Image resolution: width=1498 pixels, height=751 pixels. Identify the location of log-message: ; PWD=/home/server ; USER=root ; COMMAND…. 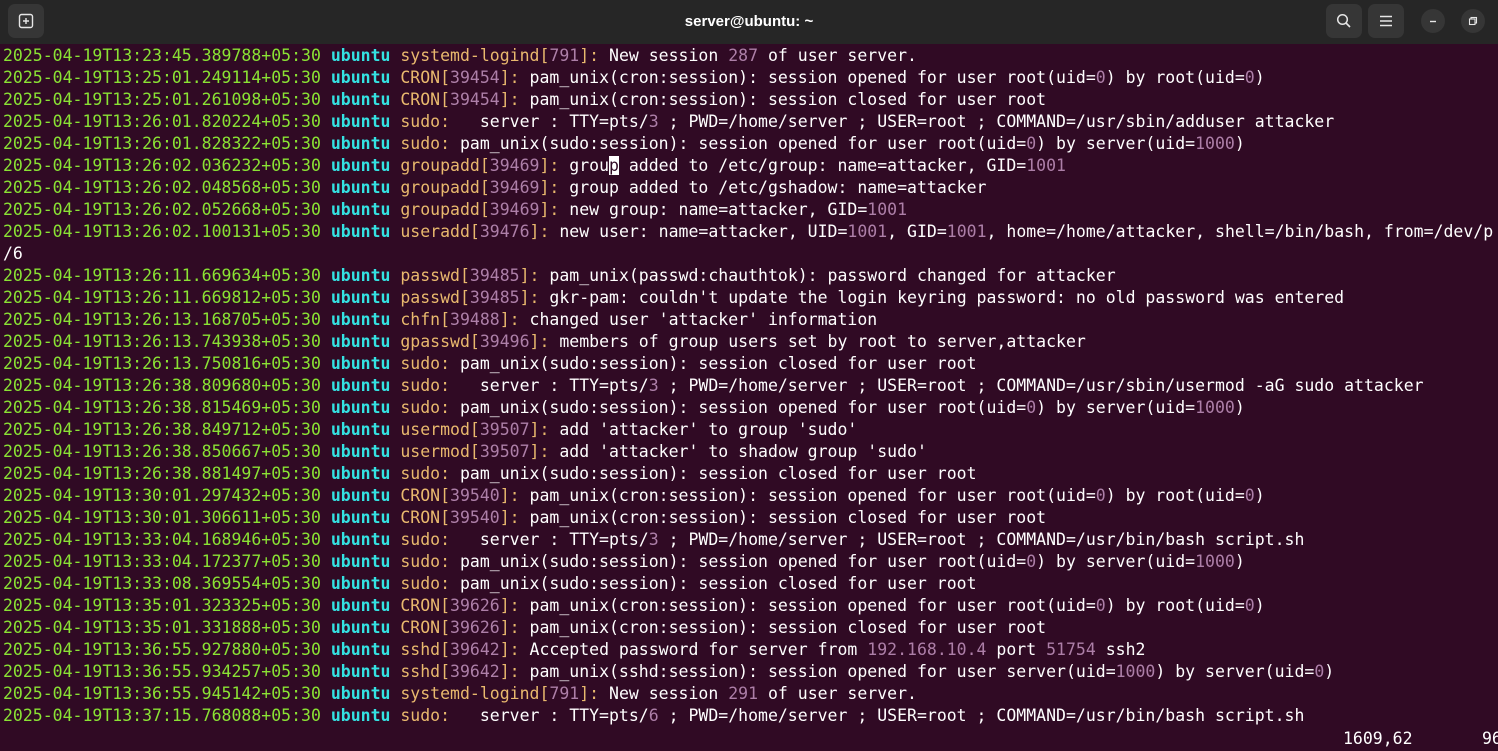
(981, 715).